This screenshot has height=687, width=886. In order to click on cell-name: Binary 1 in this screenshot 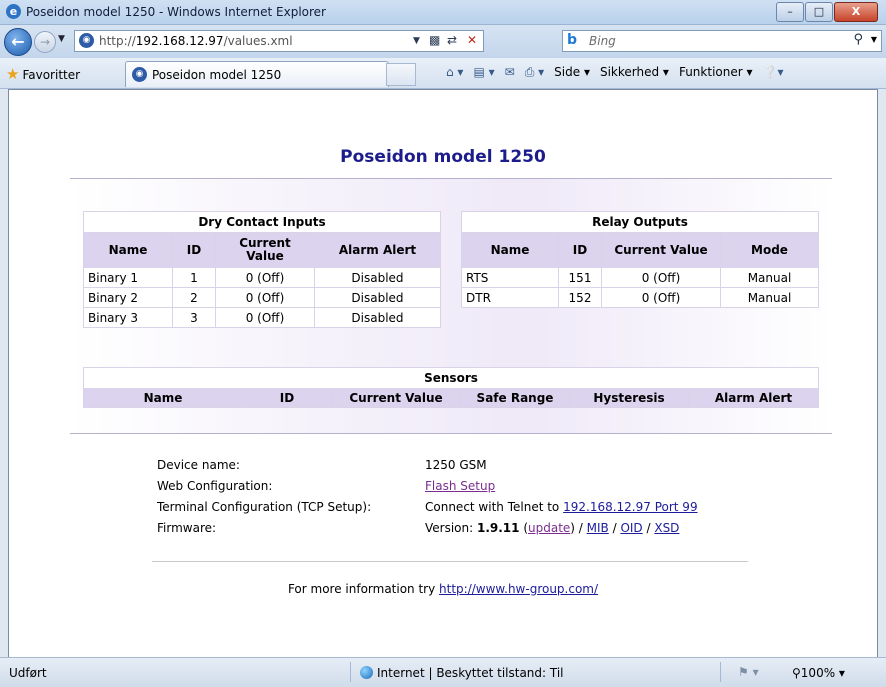, I will do `click(128, 277)`.